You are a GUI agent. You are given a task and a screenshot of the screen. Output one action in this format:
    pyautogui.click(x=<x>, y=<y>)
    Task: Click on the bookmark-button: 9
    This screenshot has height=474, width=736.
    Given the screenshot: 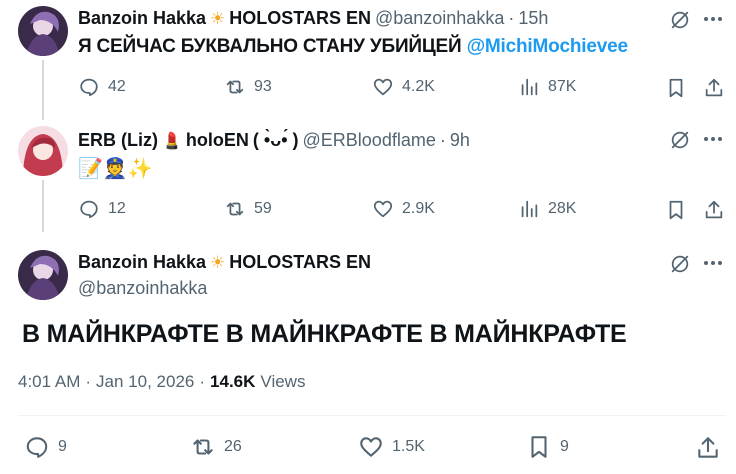 What is the action you would take?
    pyautogui.click(x=547, y=447)
    